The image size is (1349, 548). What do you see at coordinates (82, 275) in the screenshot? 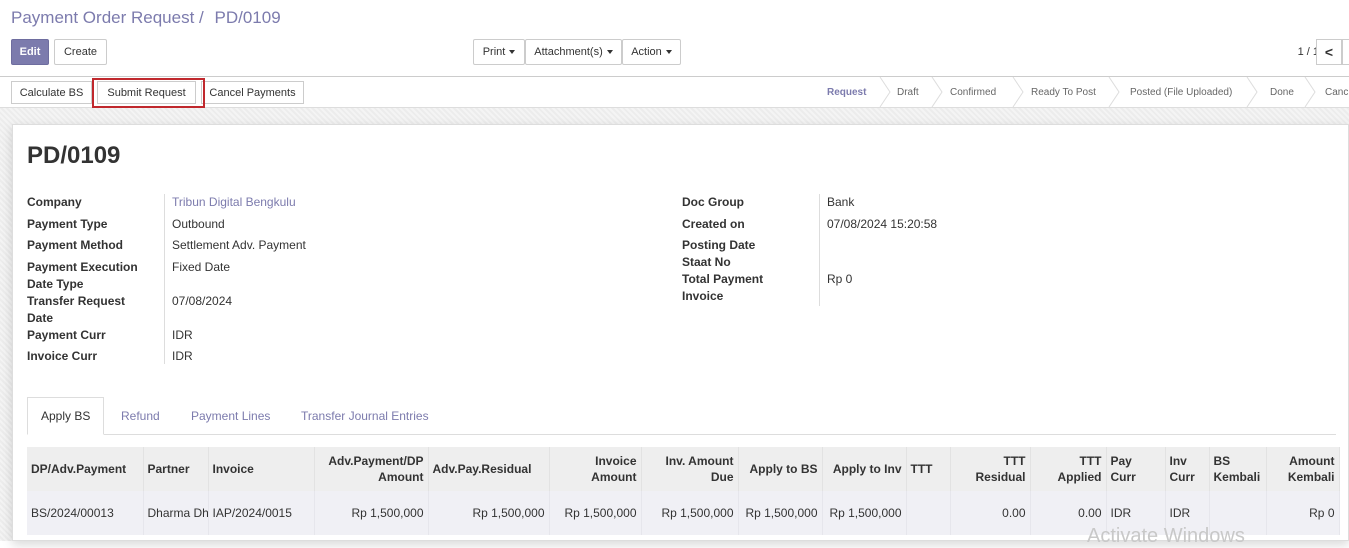
I see `label-payment-execution-date-type: Payment Execution Date Type` at bounding box center [82, 275].